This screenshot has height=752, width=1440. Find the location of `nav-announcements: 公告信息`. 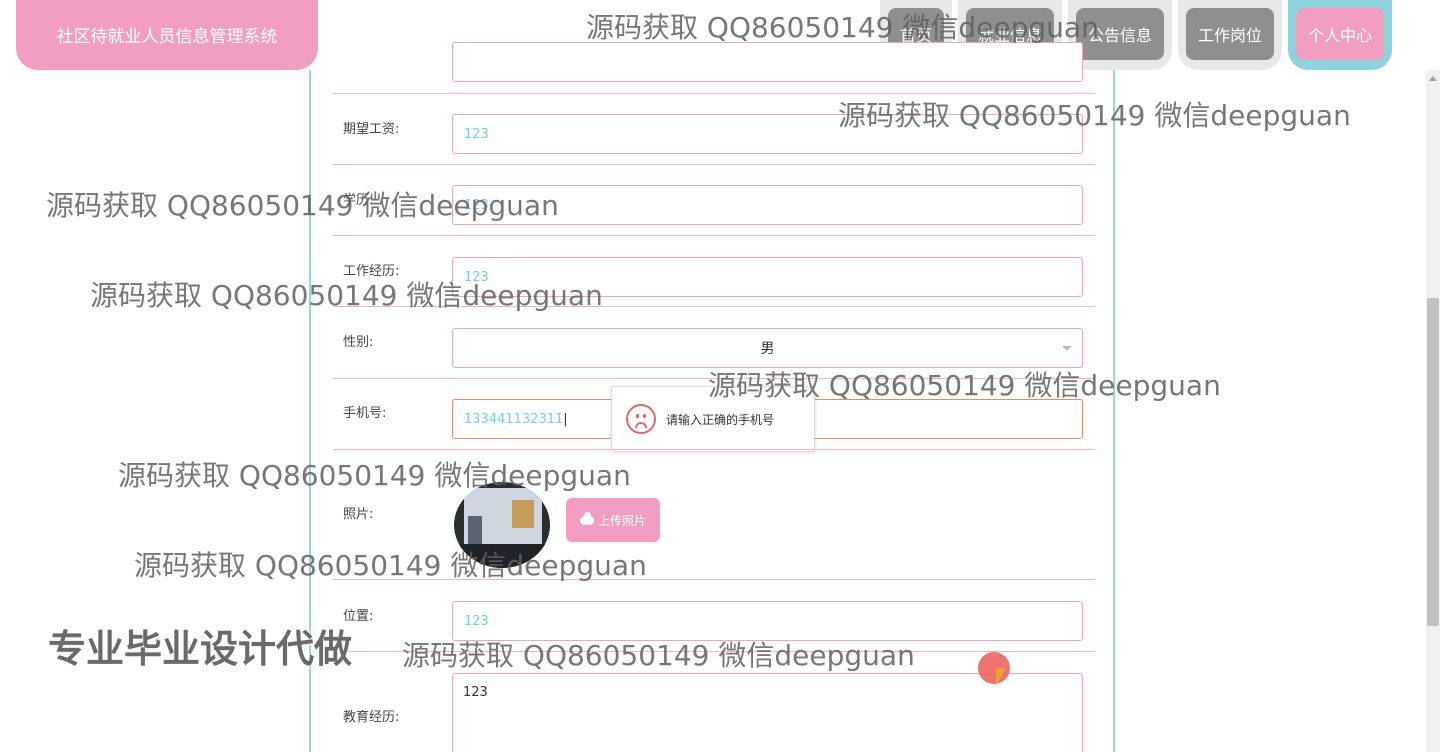

nav-announcements: 公告信息 is located at coordinates (1120, 35).